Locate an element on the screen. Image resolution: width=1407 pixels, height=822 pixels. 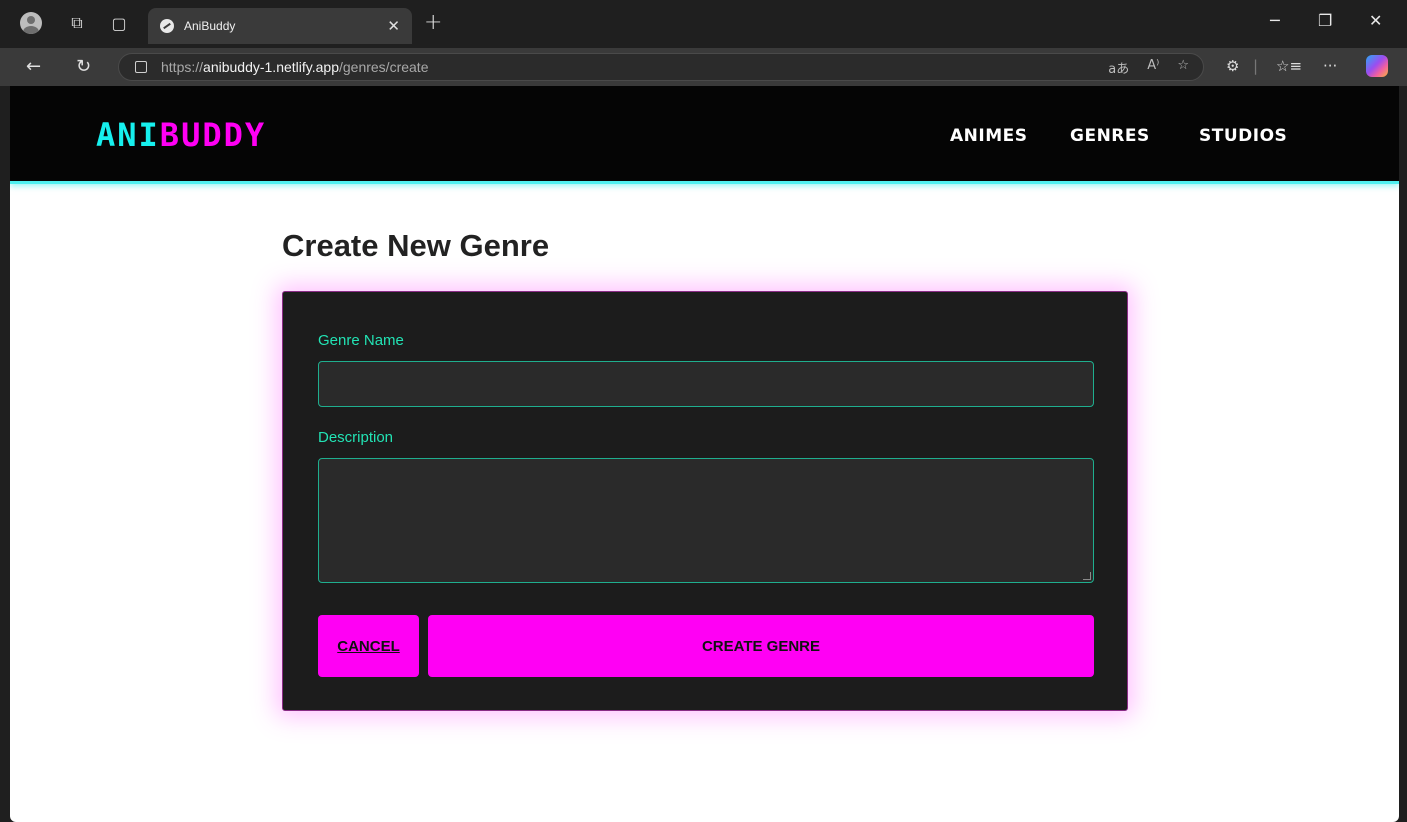
new-tab-icon: + is located at coordinates (433, 22).